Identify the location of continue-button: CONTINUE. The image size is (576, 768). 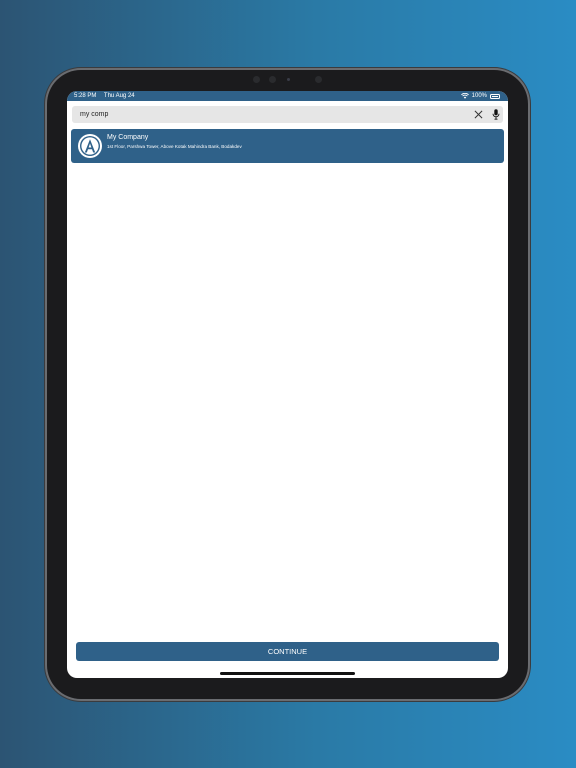
(287, 651).